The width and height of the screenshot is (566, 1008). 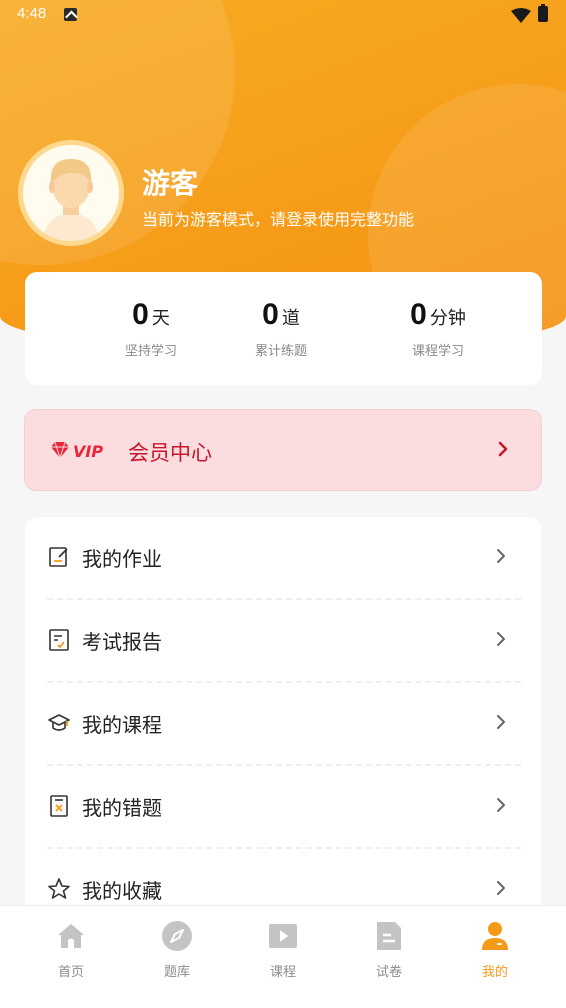 I want to click on stat-study-days: 0天 坚持学习, so click(x=151, y=328).